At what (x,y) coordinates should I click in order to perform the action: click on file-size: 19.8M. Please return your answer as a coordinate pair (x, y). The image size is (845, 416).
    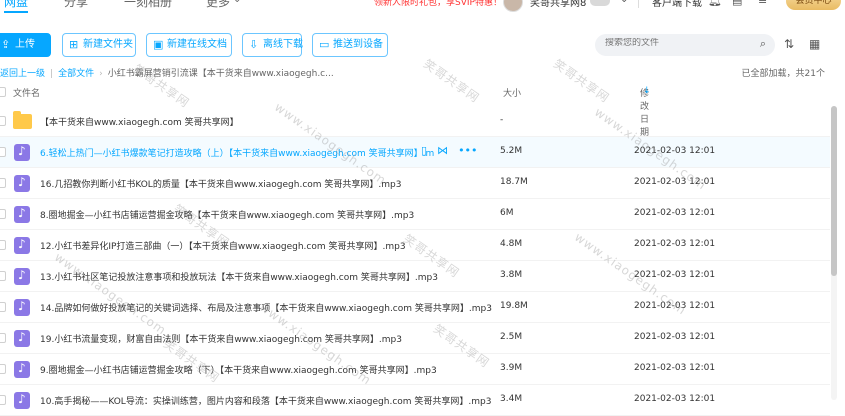
    Looking at the image, I should click on (514, 306).